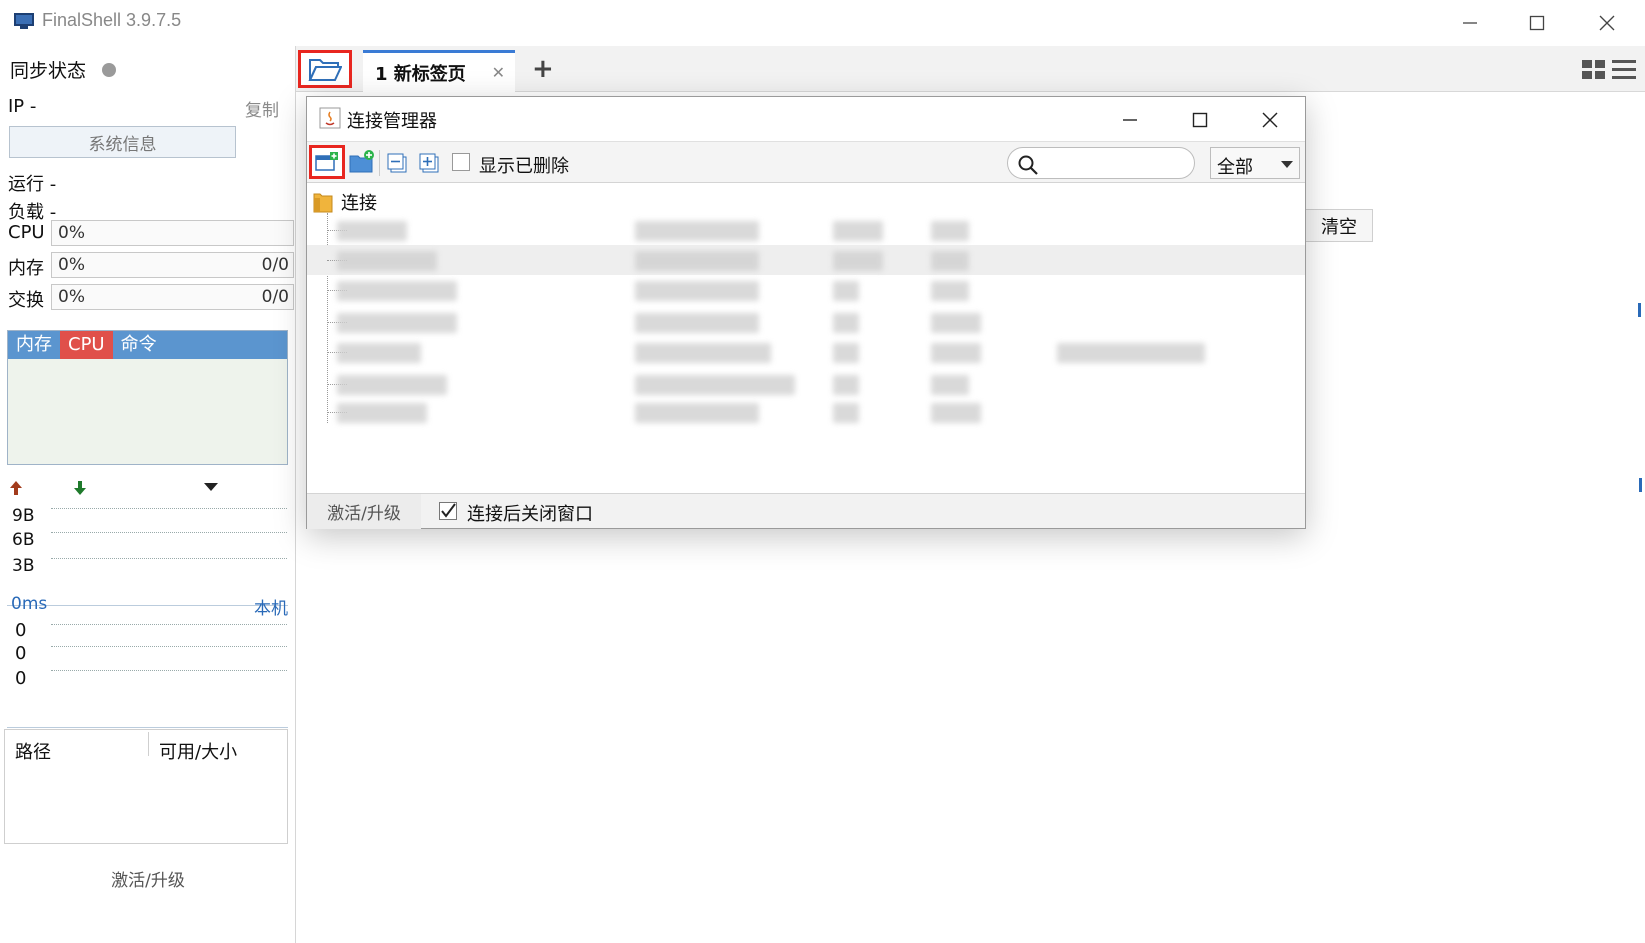  Describe the element at coordinates (461, 162) in the screenshot. I see `show-deleted-checkbox` at that location.